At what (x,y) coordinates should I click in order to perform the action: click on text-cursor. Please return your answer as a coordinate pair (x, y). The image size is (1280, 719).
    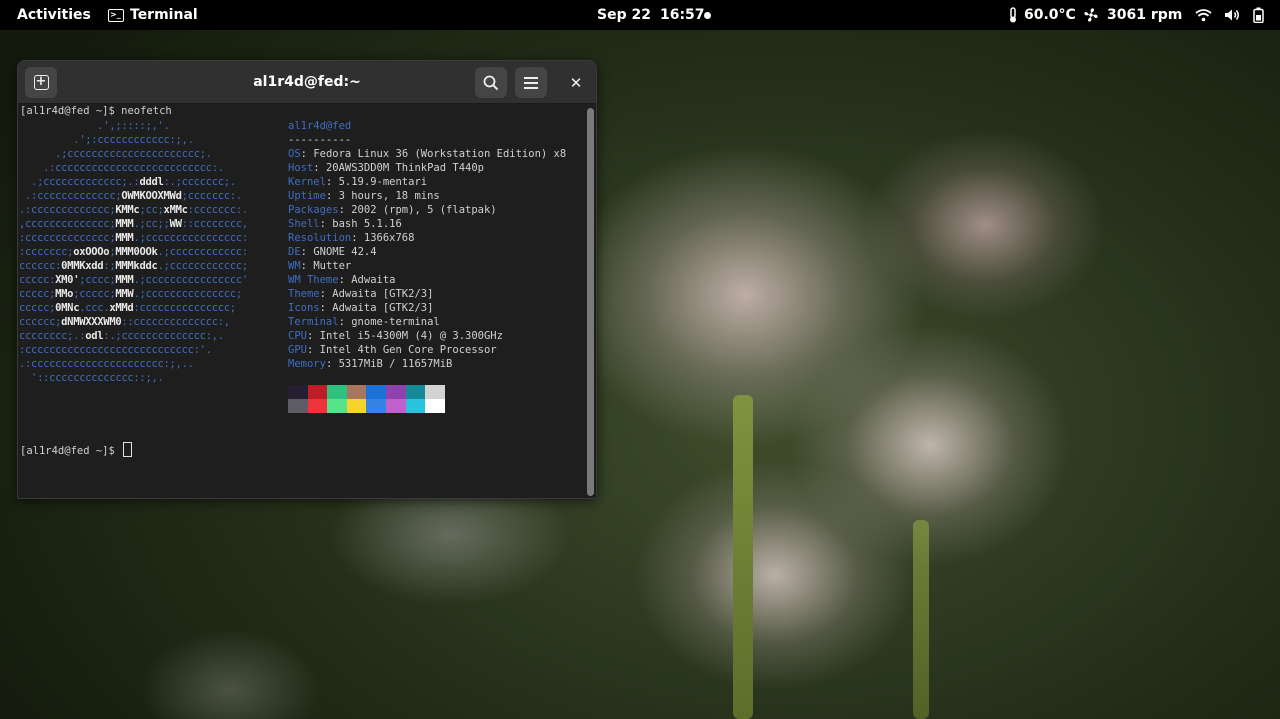
    Looking at the image, I should click on (128, 449).